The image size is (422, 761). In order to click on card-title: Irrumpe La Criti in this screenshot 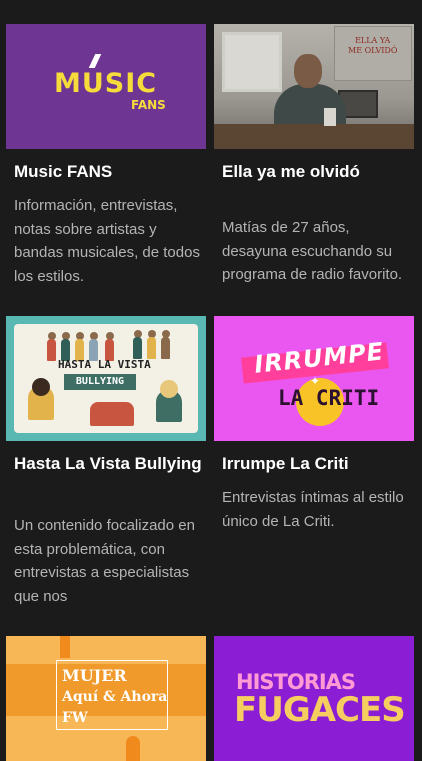, I will do `click(285, 463)`.